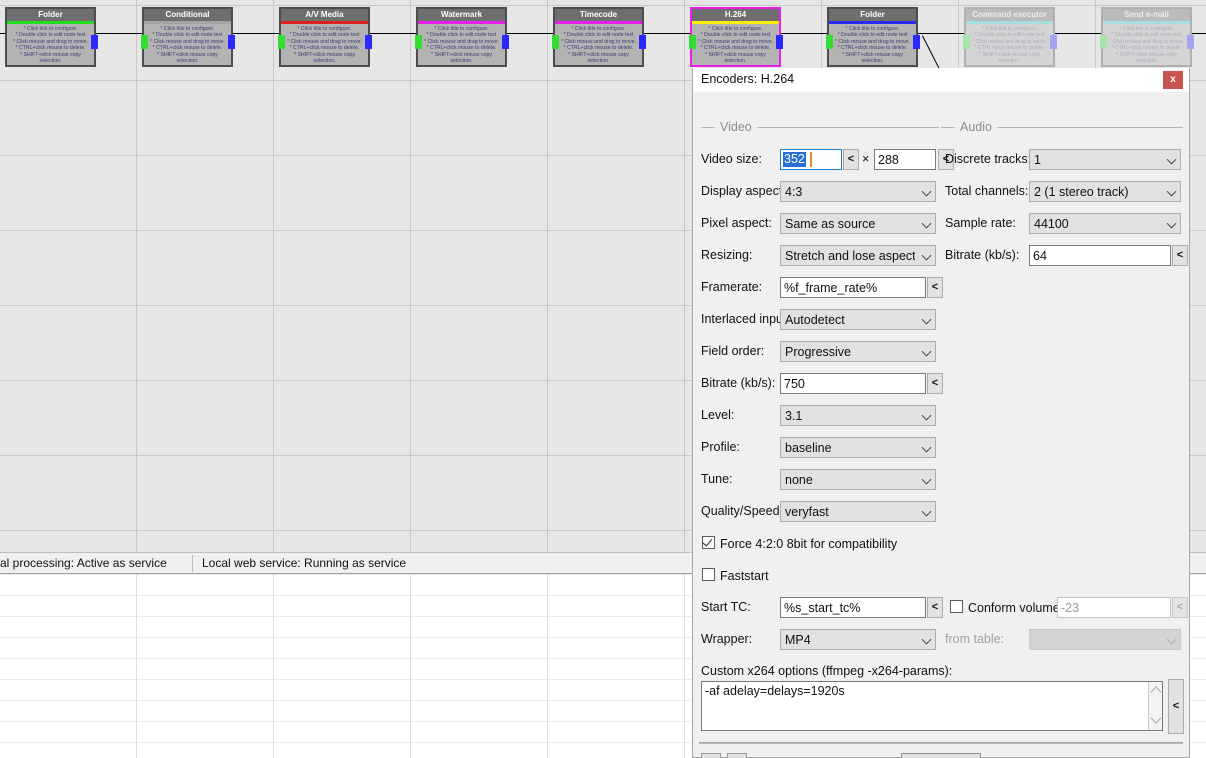 Image resolution: width=1206 pixels, height=758 pixels. What do you see at coordinates (598, 15) in the screenshot?
I see `node-title: Timecode` at bounding box center [598, 15].